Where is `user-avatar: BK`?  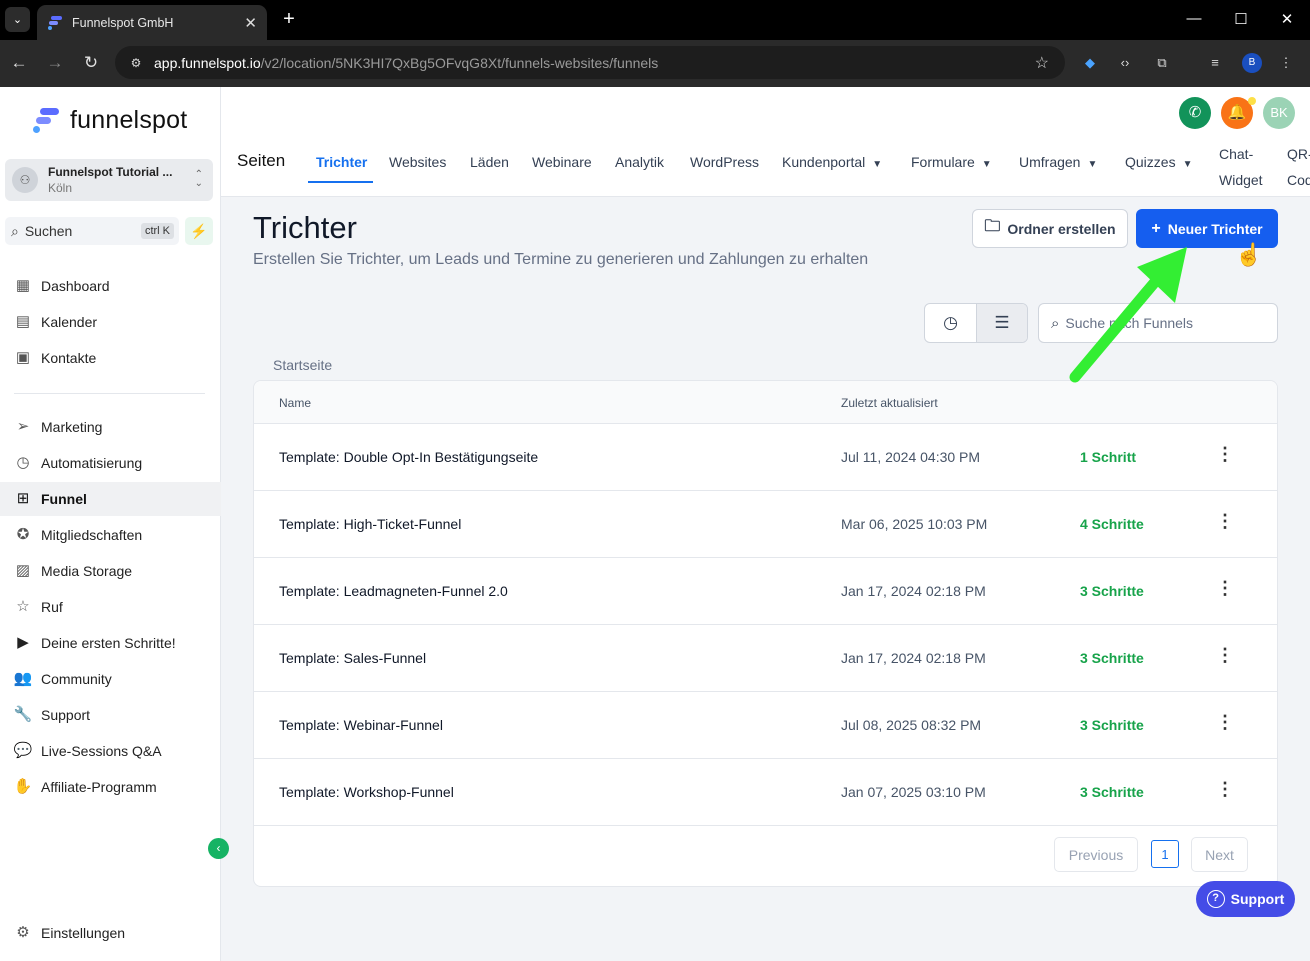 user-avatar: BK is located at coordinates (1279, 113).